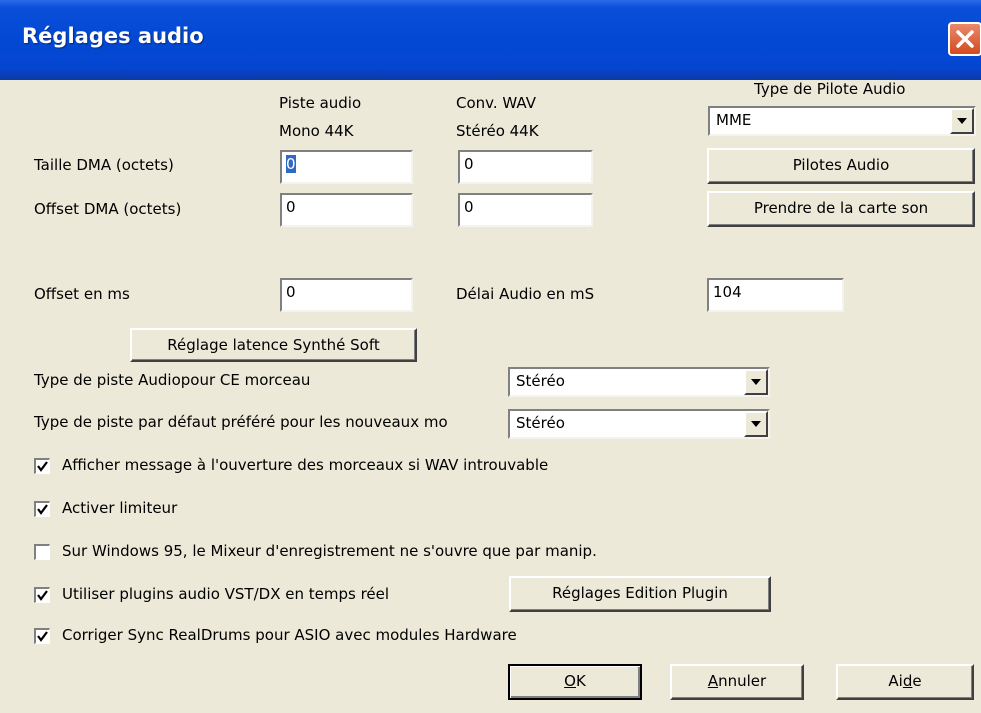 The width and height of the screenshot is (981, 713). What do you see at coordinates (713, 681) in the screenshot?
I see `cancel-mnemonic: A` at bounding box center [713, 681].